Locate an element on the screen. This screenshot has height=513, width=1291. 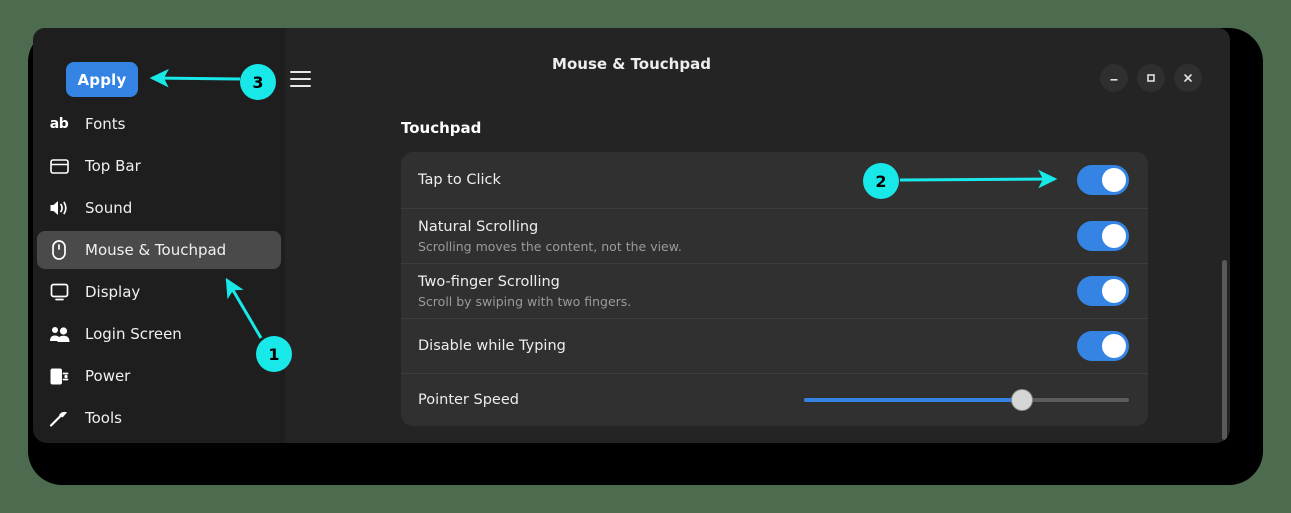
power-icon is located at coordinates (59, 376).